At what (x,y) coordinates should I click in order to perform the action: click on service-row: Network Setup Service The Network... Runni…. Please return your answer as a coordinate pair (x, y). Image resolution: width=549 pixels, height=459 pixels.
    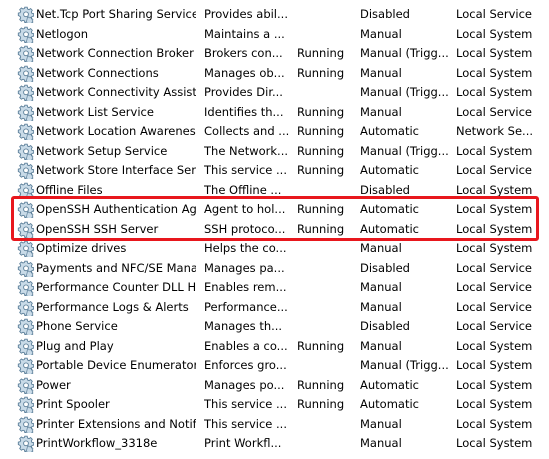
    Looking at the image, I should click on (274, 152).